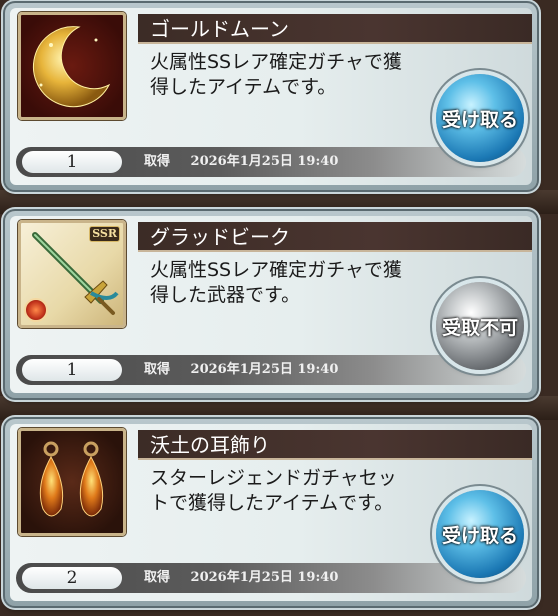 The width and height of the screenshot is (558, 616). I want to click on sword-thumbnail: SSR, so click(72, 274).